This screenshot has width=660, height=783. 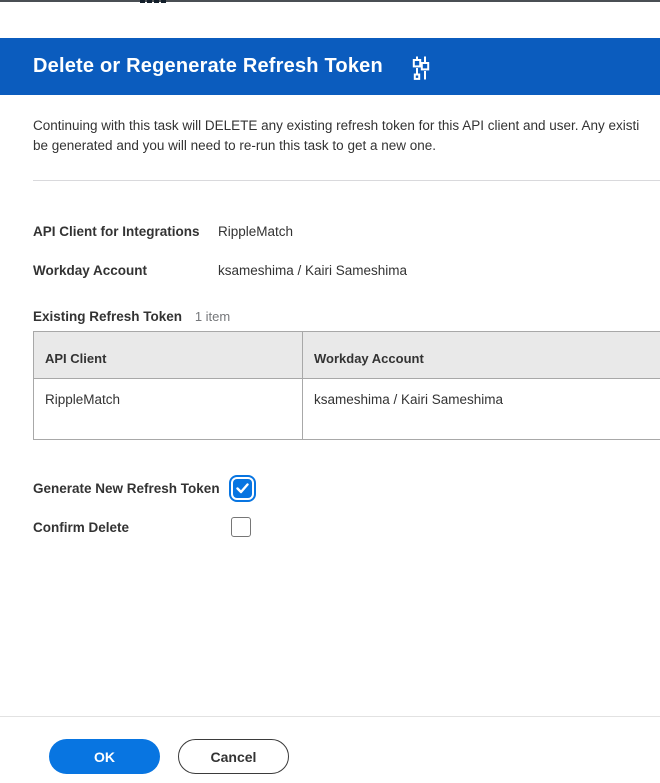 I want to click on table-header-row: API Client Workday Account, so click(x=346, y=355).